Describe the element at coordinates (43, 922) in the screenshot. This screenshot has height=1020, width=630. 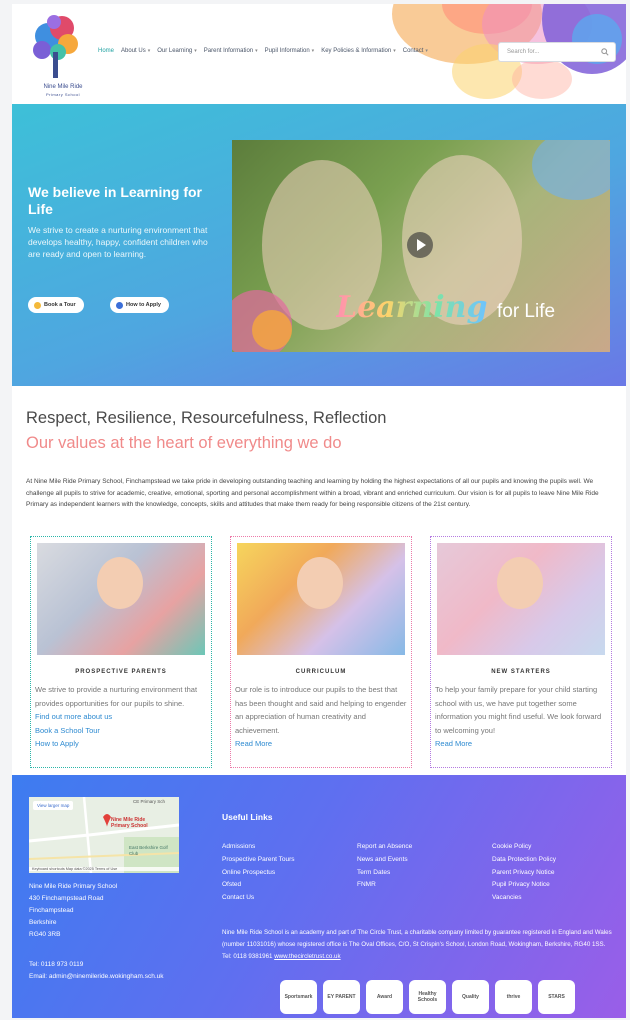
I see `address-line: Berkshire` at that location.